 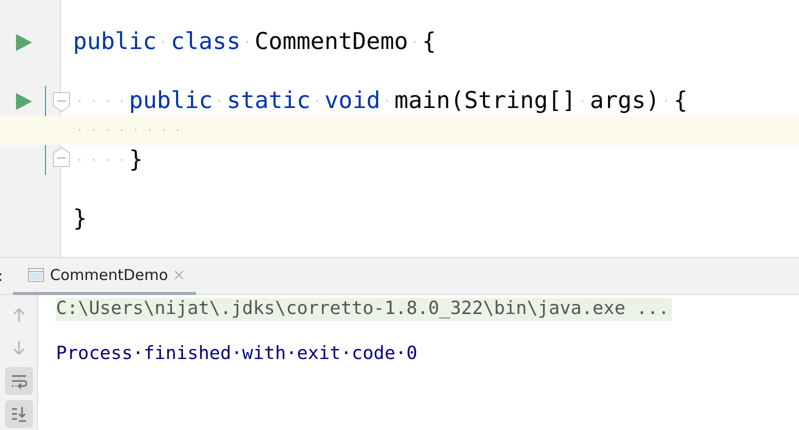 I want to click on code-keyword: void, so click(x=352, y=100).